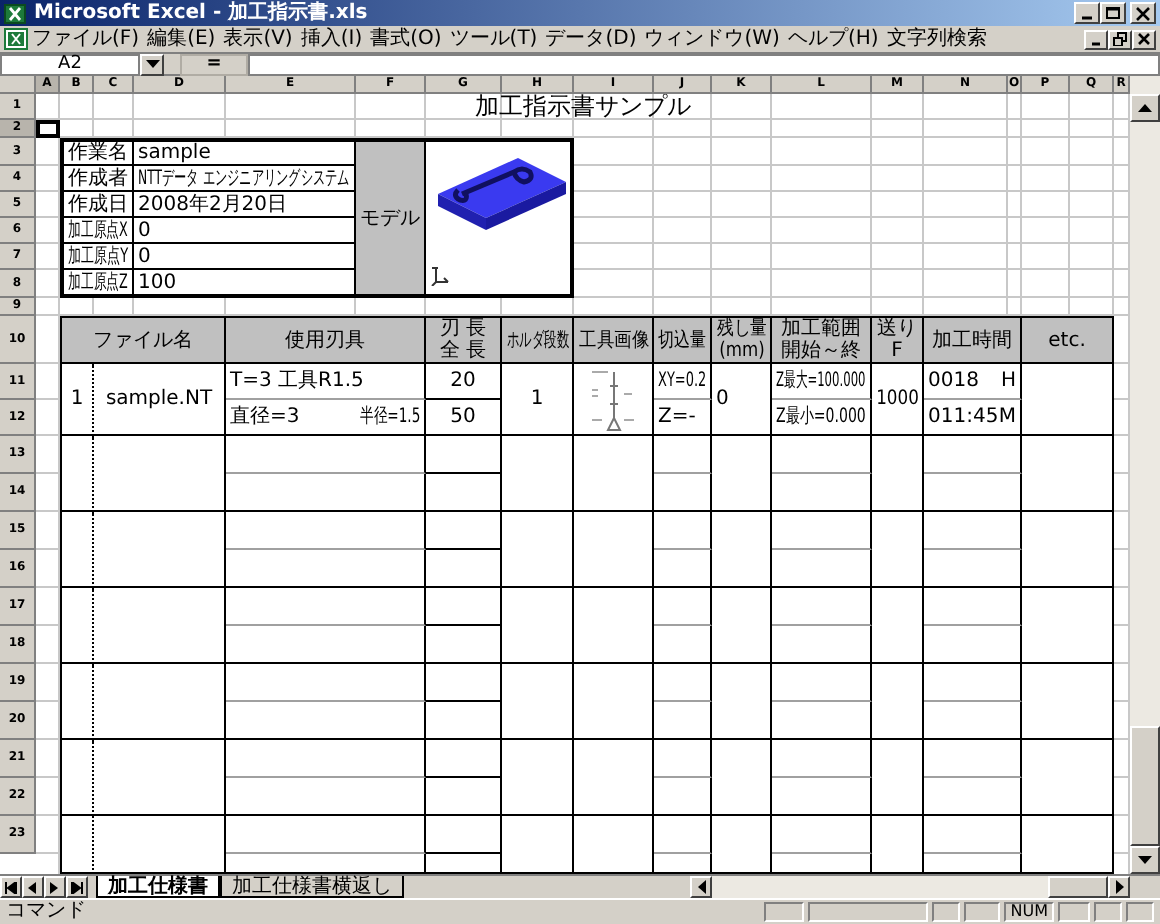 This screenshot has height=924, width=1160. I want to click on table-cell: T=3 工具R1.5, so click(326, 382).